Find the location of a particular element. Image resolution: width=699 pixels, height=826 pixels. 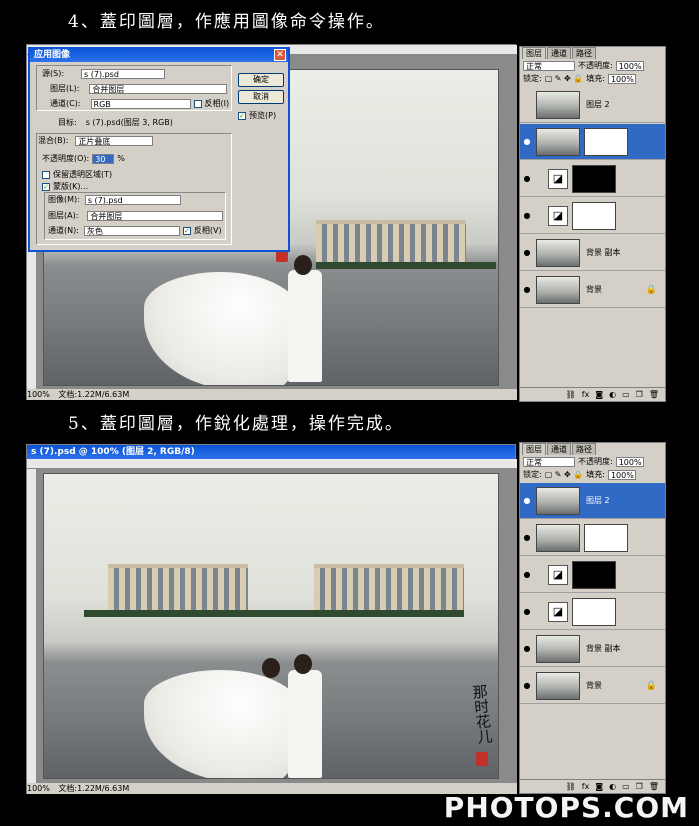

step-4-heading: 4、蓋印圖層，作應用圖像命令操作。 is located at coordinates (226, 22).